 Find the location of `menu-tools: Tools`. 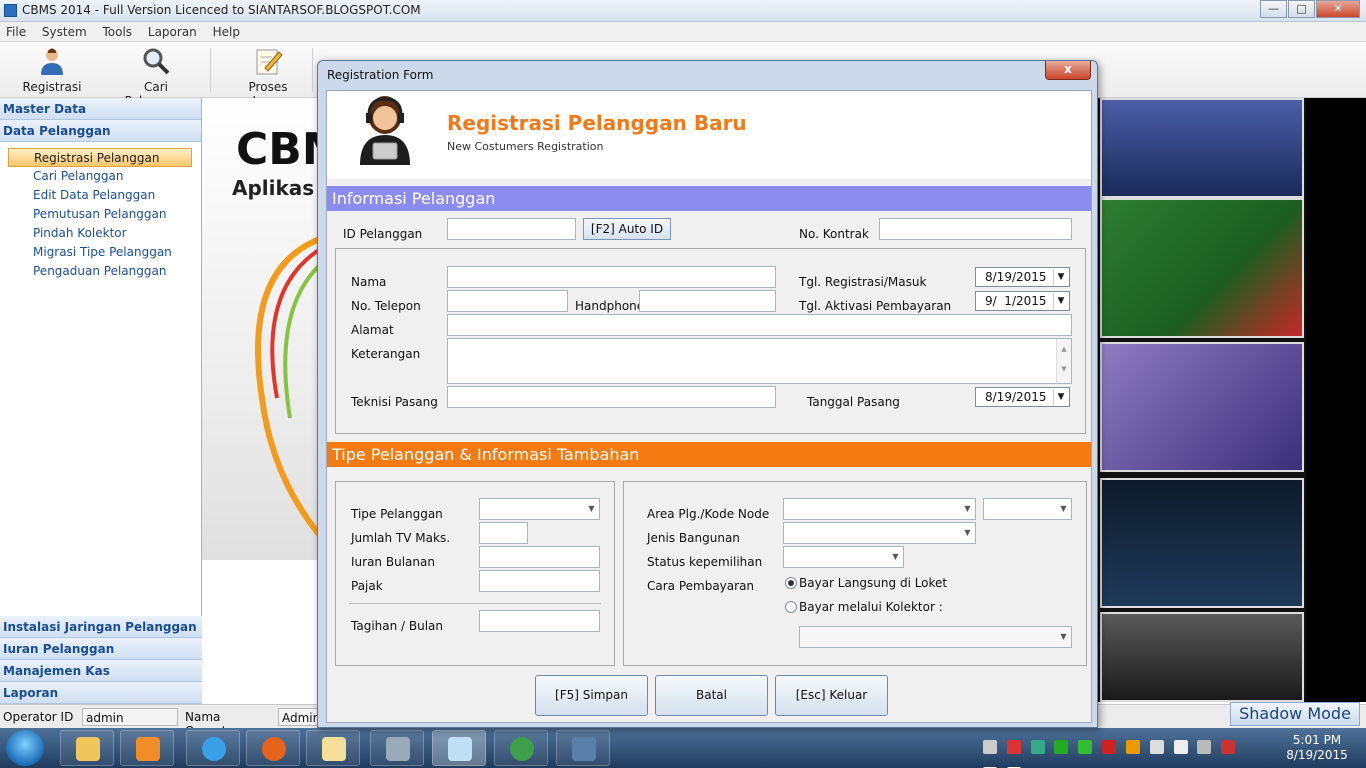

menu-tools: Tools is located at coordinates (118, 30).